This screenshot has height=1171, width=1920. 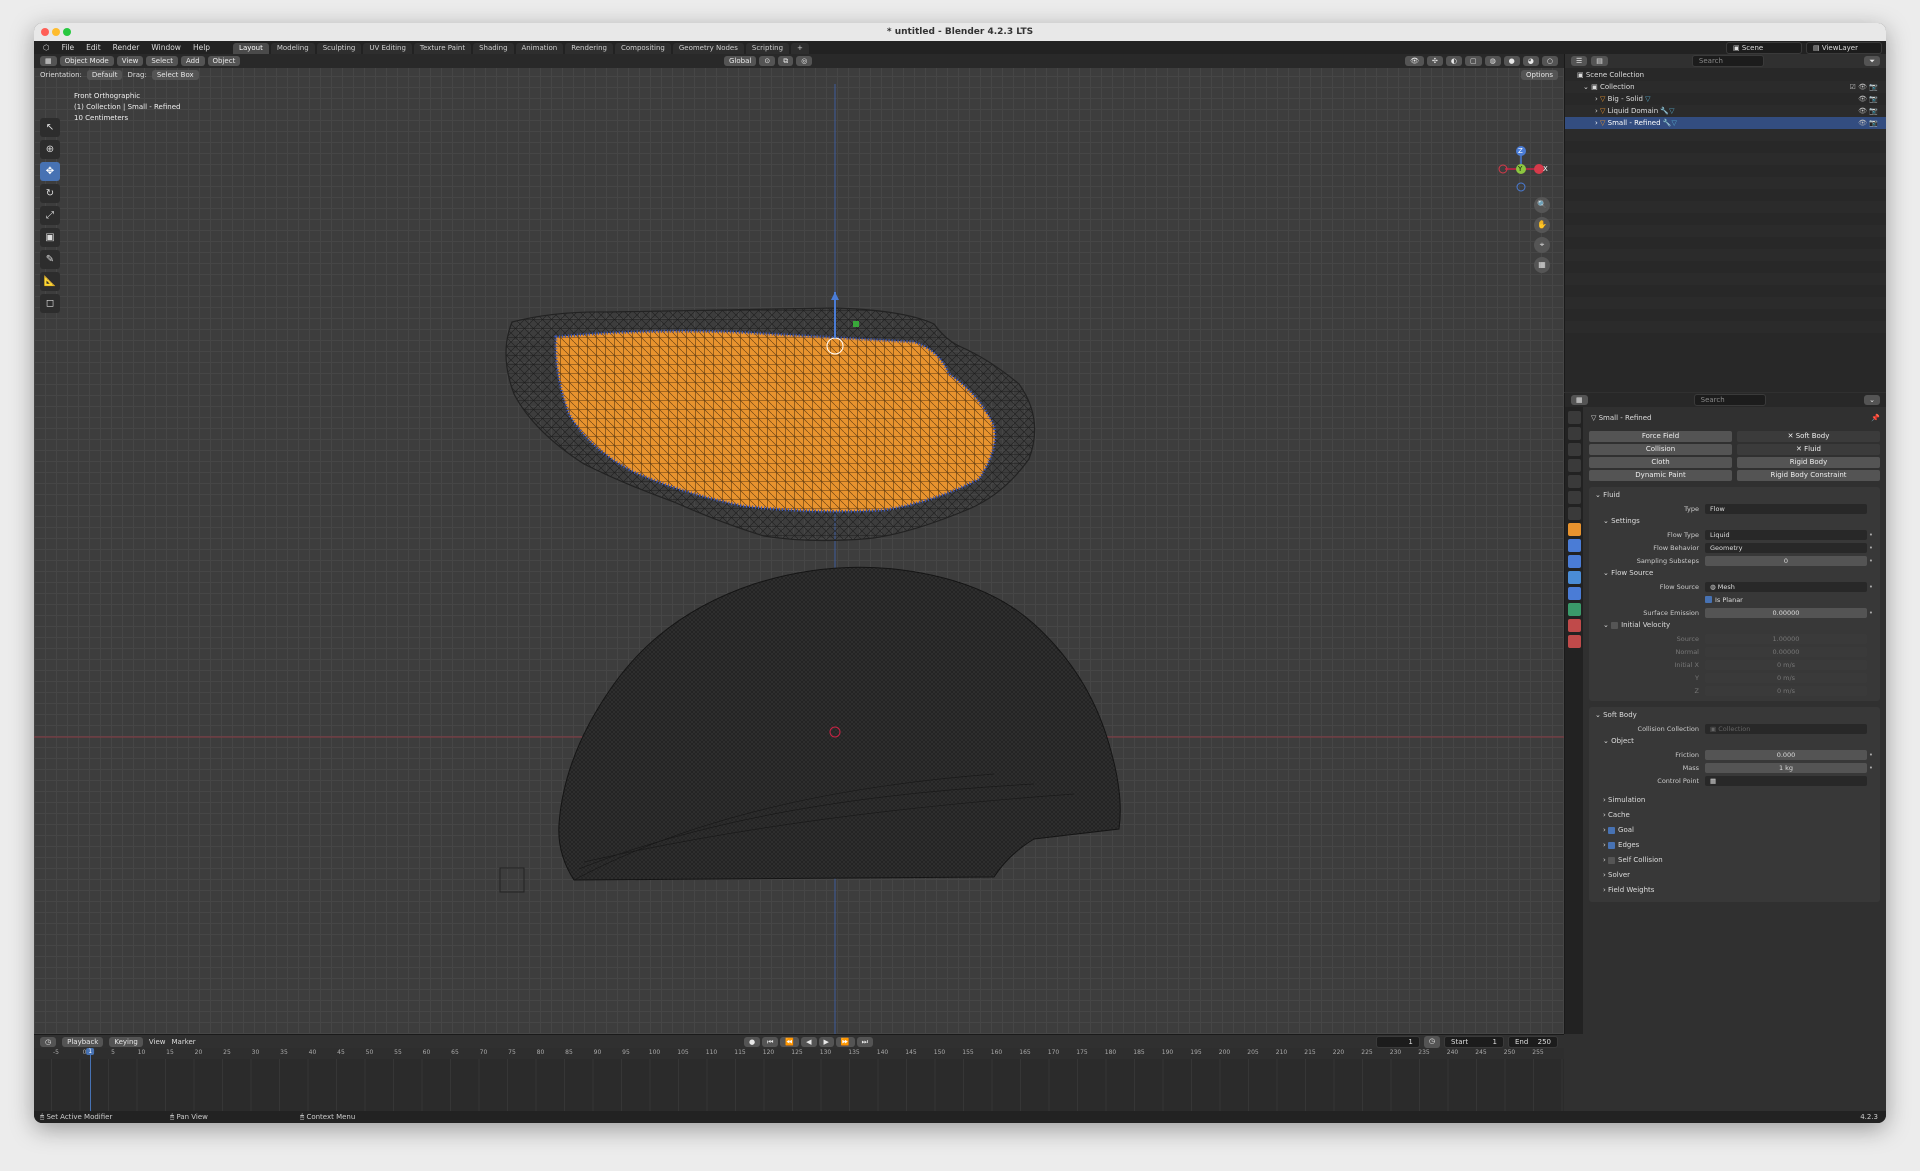 What do you see at coordinates (1474, 1042) in the screenshot?
I see `start-frame-field: Start 1` at bounding box center [1474, 1042].